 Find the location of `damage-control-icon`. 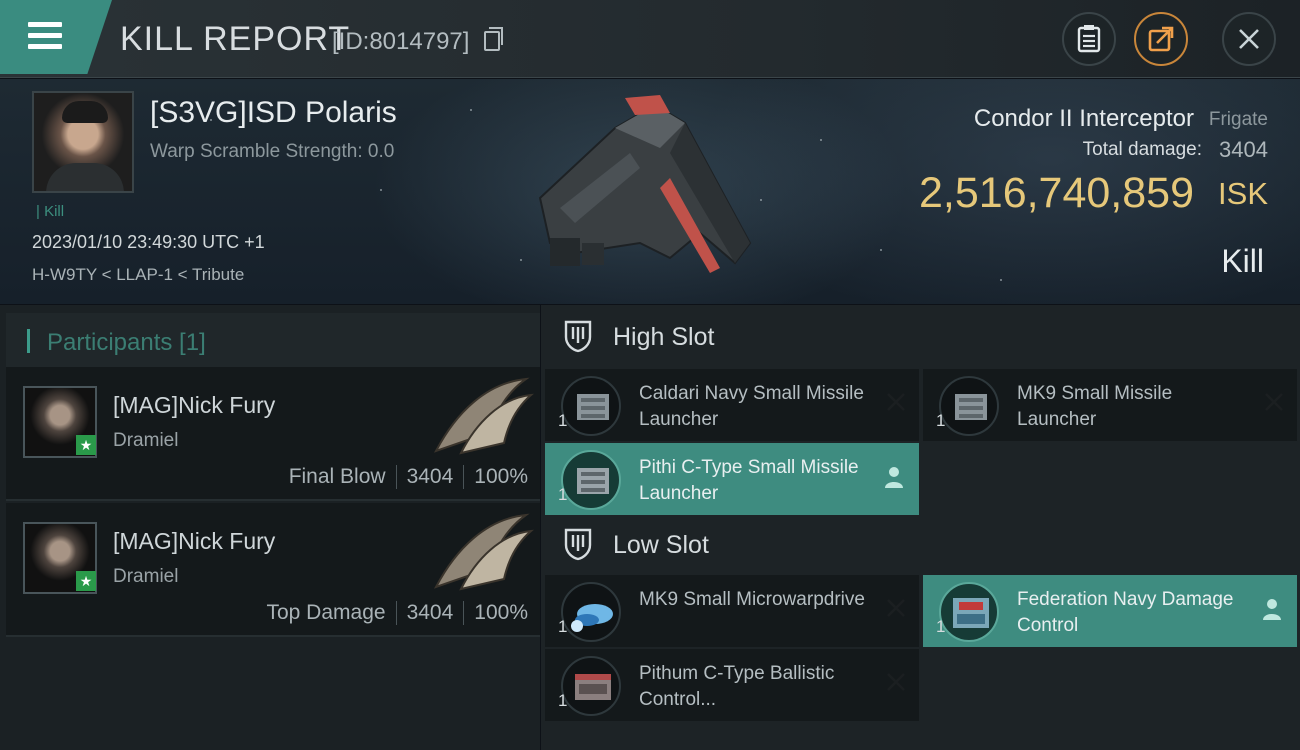

damage-control-icon is located at coordinates (969, 612).